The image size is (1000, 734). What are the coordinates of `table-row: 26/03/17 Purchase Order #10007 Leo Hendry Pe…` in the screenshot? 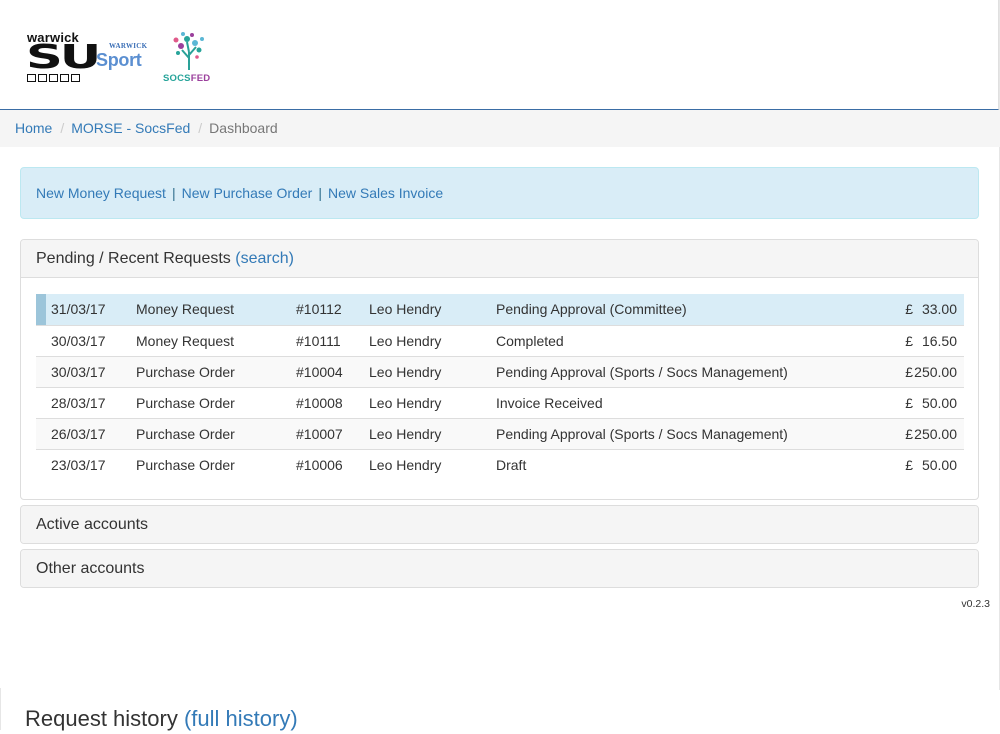 It's located at (500, 433).